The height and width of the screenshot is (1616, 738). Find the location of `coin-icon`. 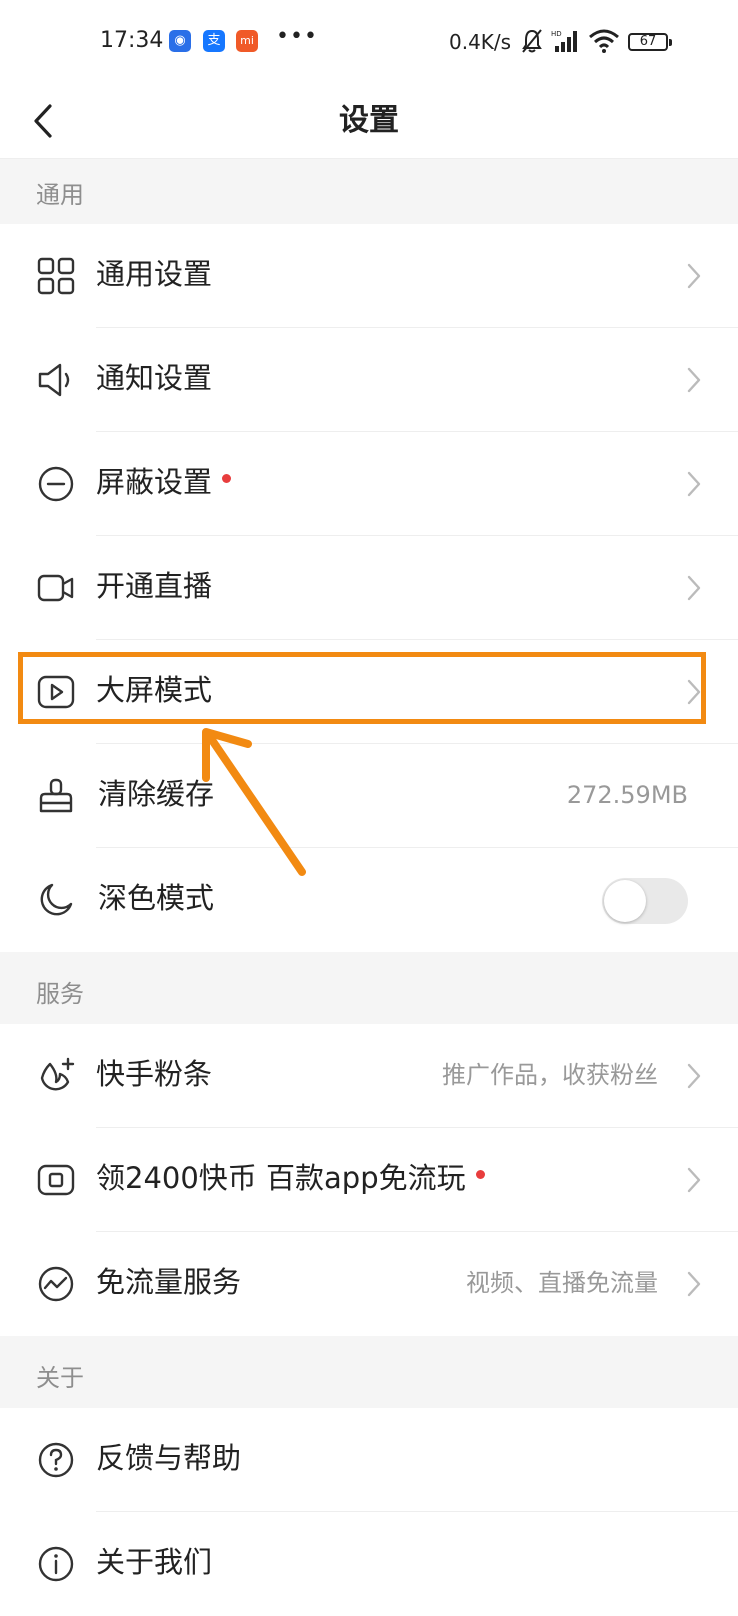

coin-icon is located at coordinates (56, 1180).